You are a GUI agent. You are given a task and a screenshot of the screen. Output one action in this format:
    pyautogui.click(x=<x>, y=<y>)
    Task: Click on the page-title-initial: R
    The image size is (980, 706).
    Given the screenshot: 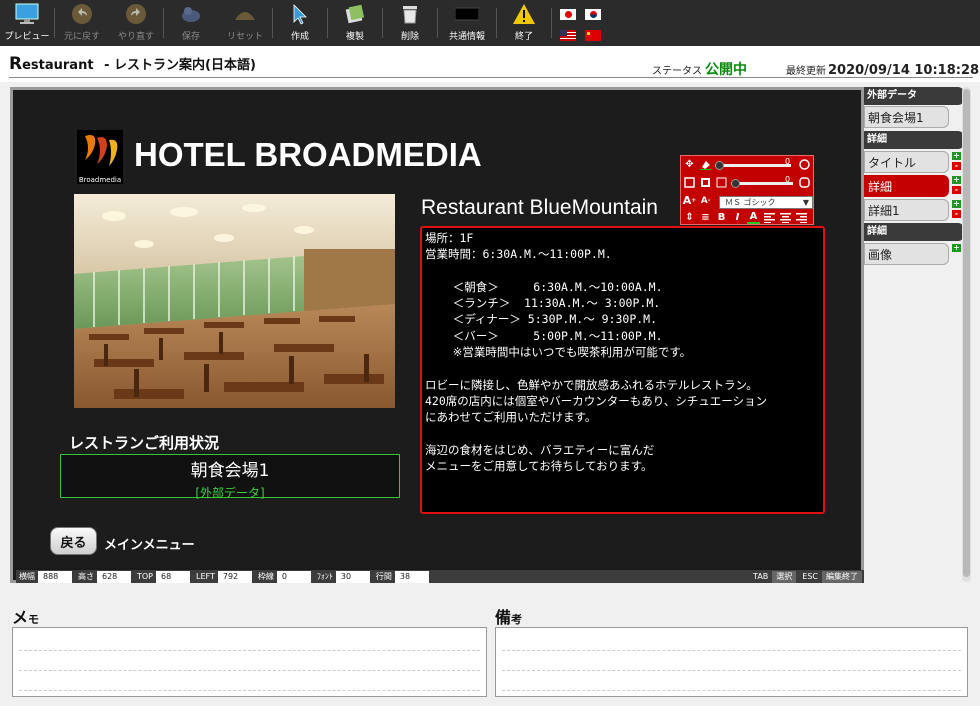 What is the action you would take?
    pyautogui.click(x=16, y=64)
    